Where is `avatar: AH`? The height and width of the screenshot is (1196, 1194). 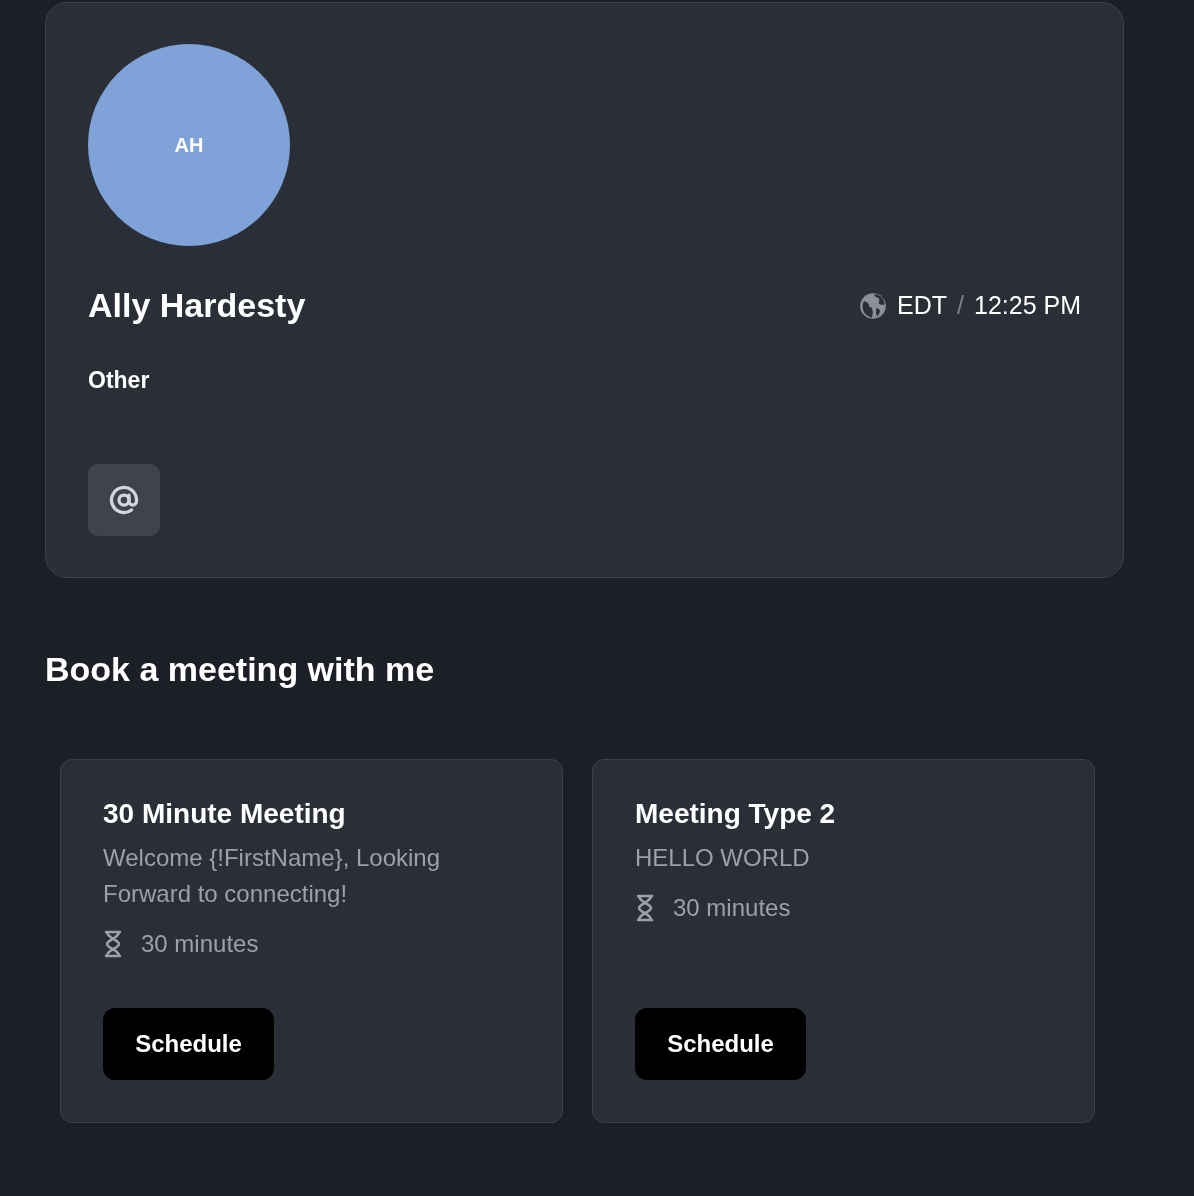 avatar: AH is located at coordinates (189, 145).